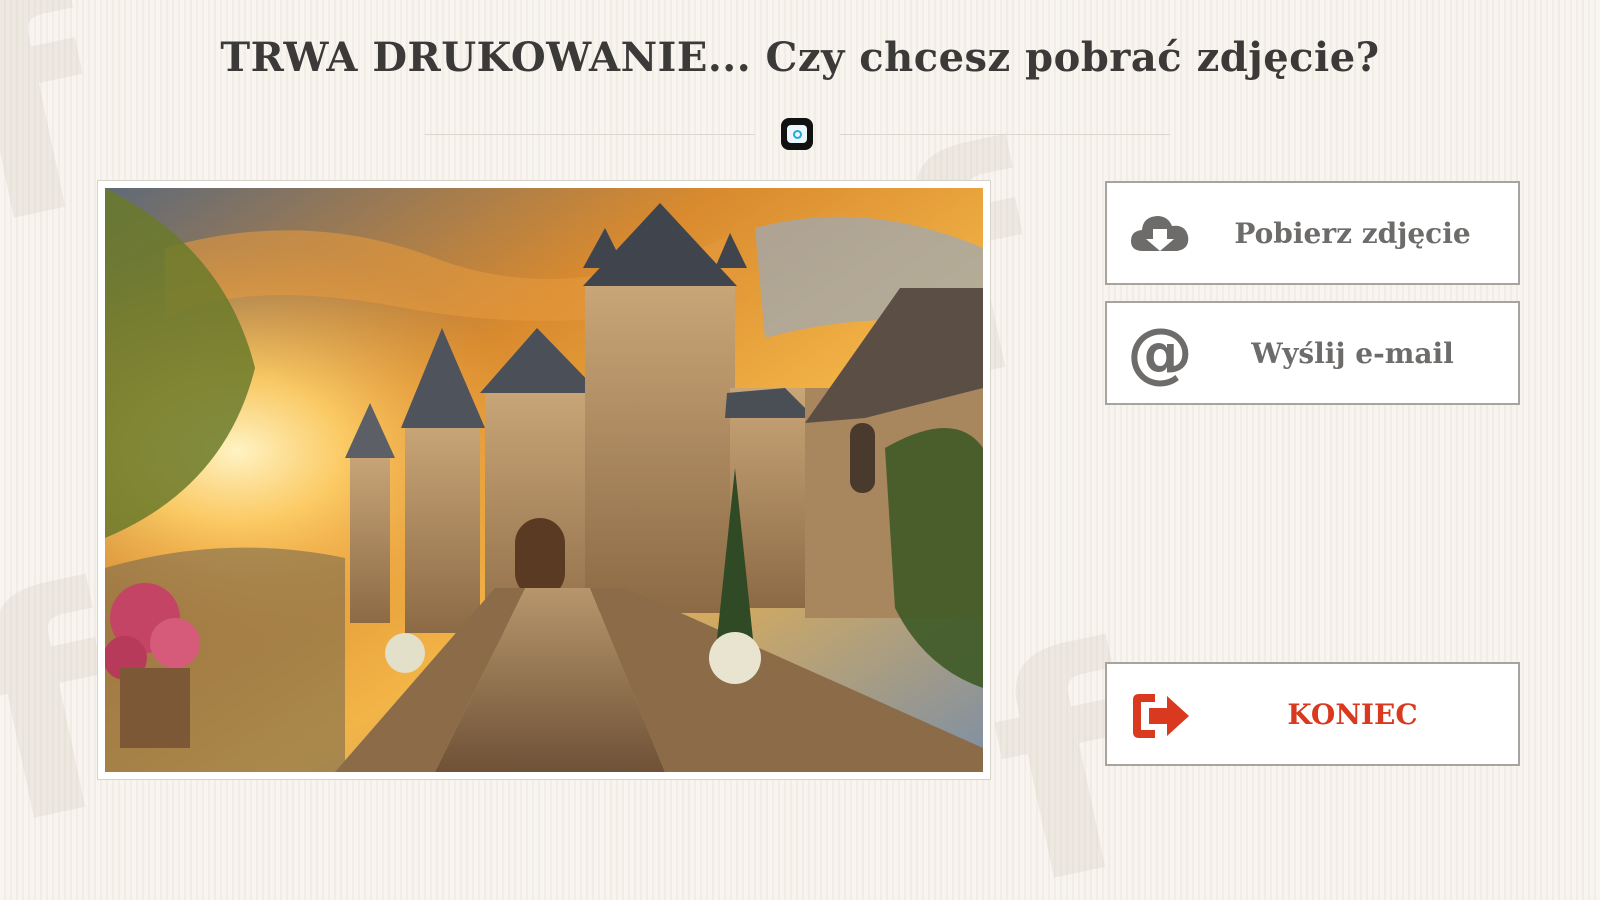  I want to click on end-session-button: KONIEC, so click(1312, 714).